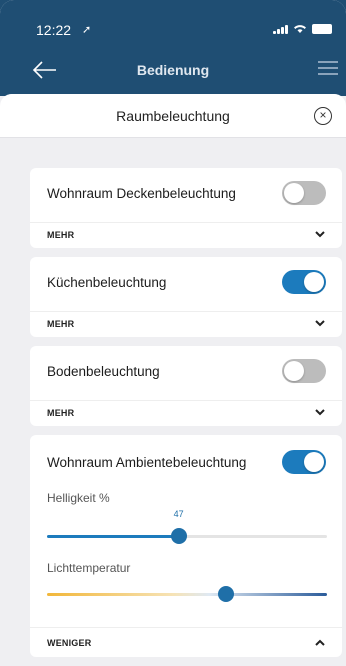 Image resolution: width=346 pixels, height=666 pixels. I want to click on temperature-slider-track, so click(187, 594).